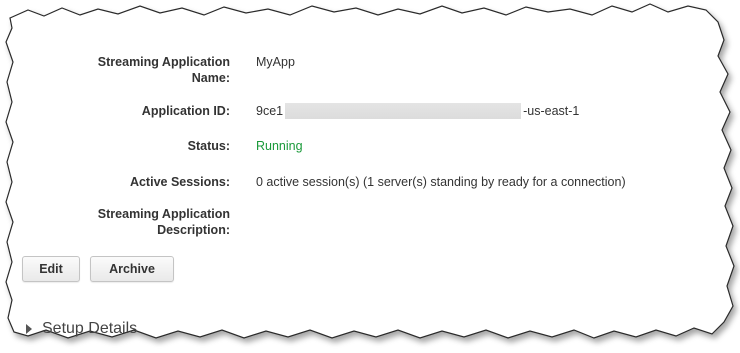 The height and width of the screenshot is (353, 740). Describe the element at coordinates (161, 146) in the screenshot. I see `field-row-status: Status: Running` at that location.